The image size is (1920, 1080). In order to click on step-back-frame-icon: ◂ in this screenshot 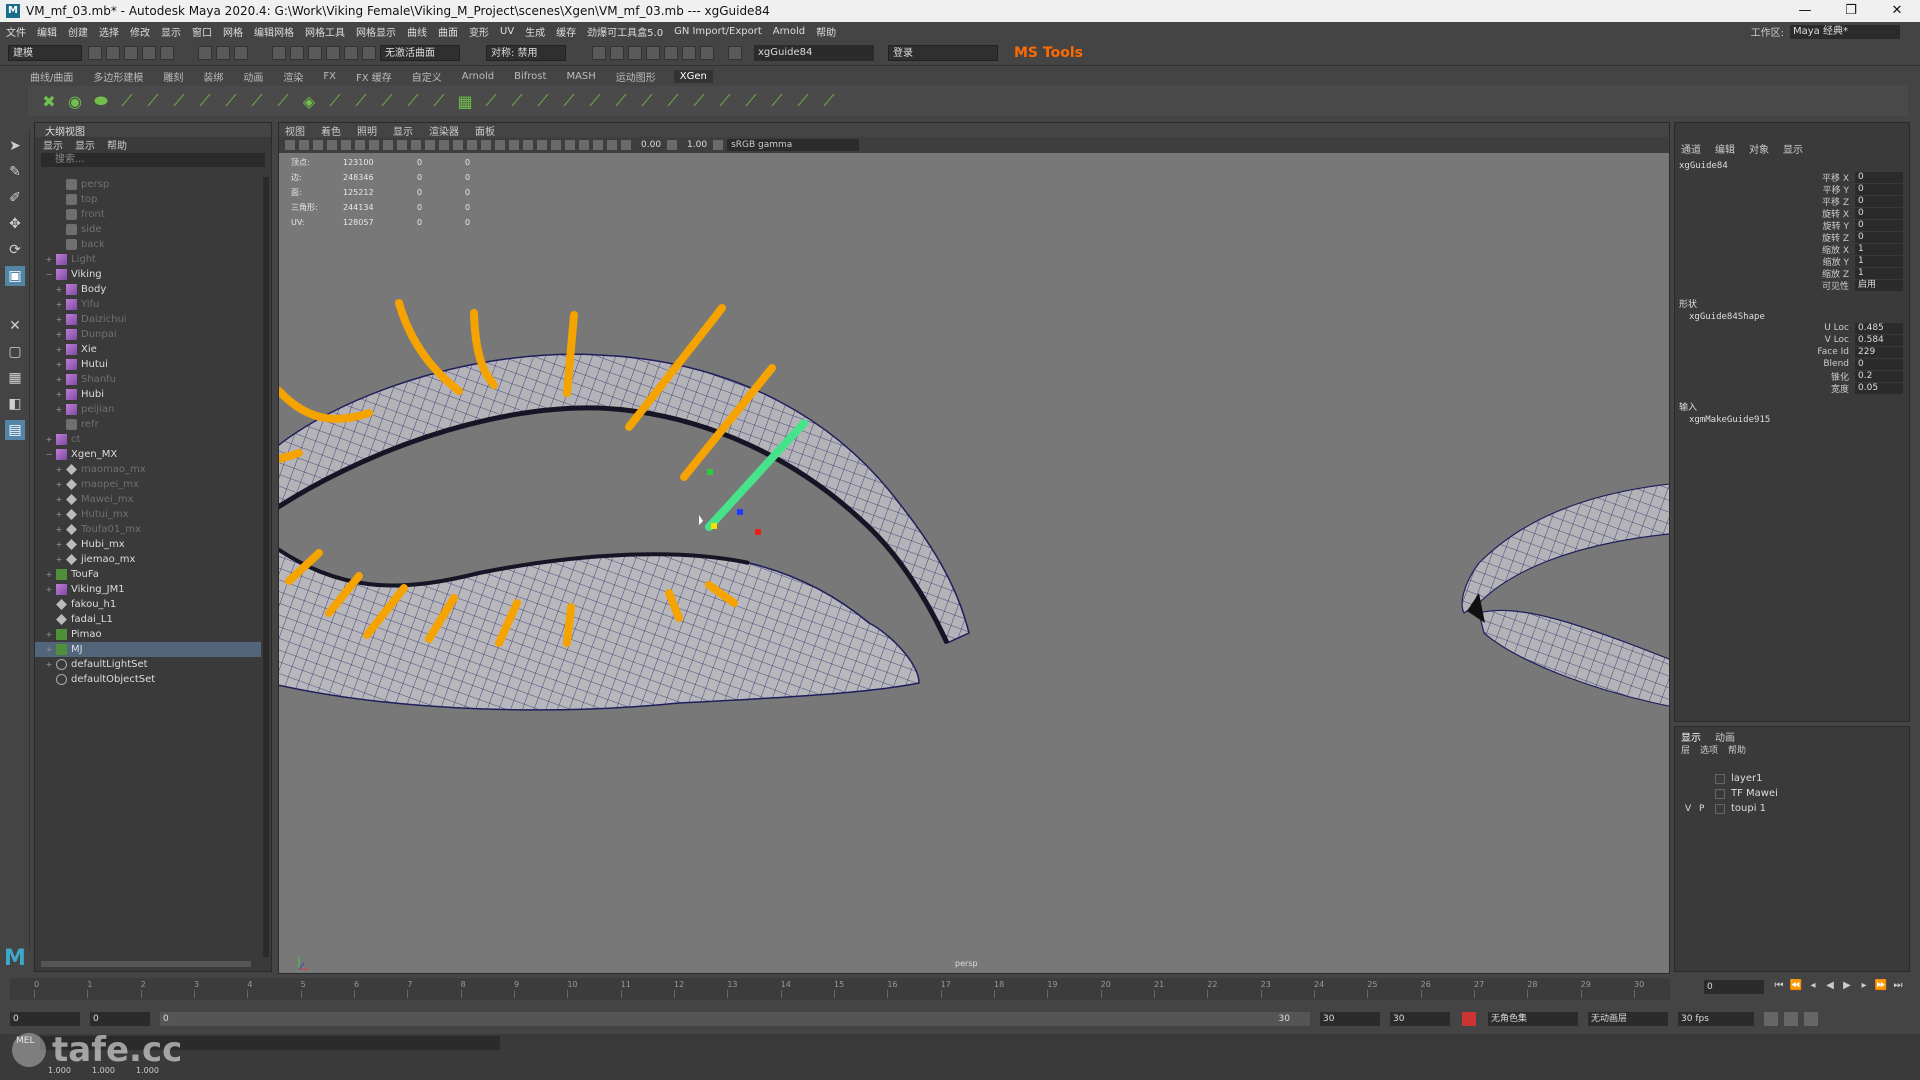, I will do `click(1813, 987)`.